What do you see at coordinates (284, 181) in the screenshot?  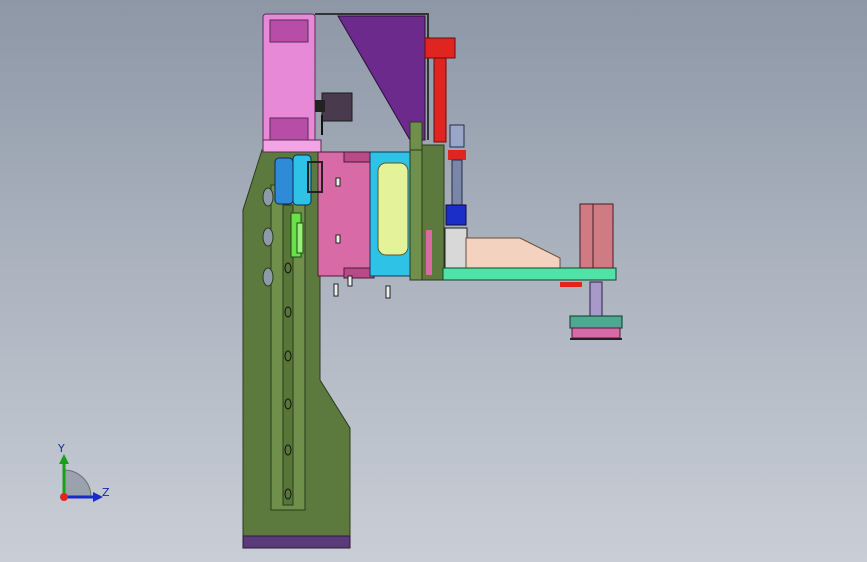 I see `blue-cylinder-left` at bounding box center [284, 181].